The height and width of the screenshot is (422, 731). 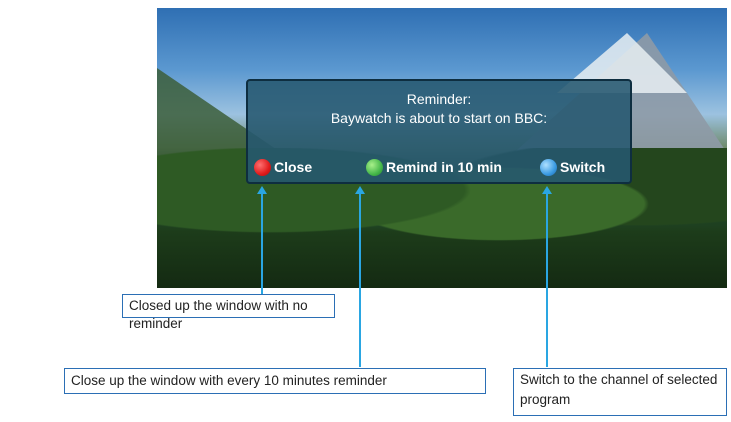 What do you see at coordinates (374, 167) in the screenshot?
I see `green-button-icon` at bounding box center [374, 167].